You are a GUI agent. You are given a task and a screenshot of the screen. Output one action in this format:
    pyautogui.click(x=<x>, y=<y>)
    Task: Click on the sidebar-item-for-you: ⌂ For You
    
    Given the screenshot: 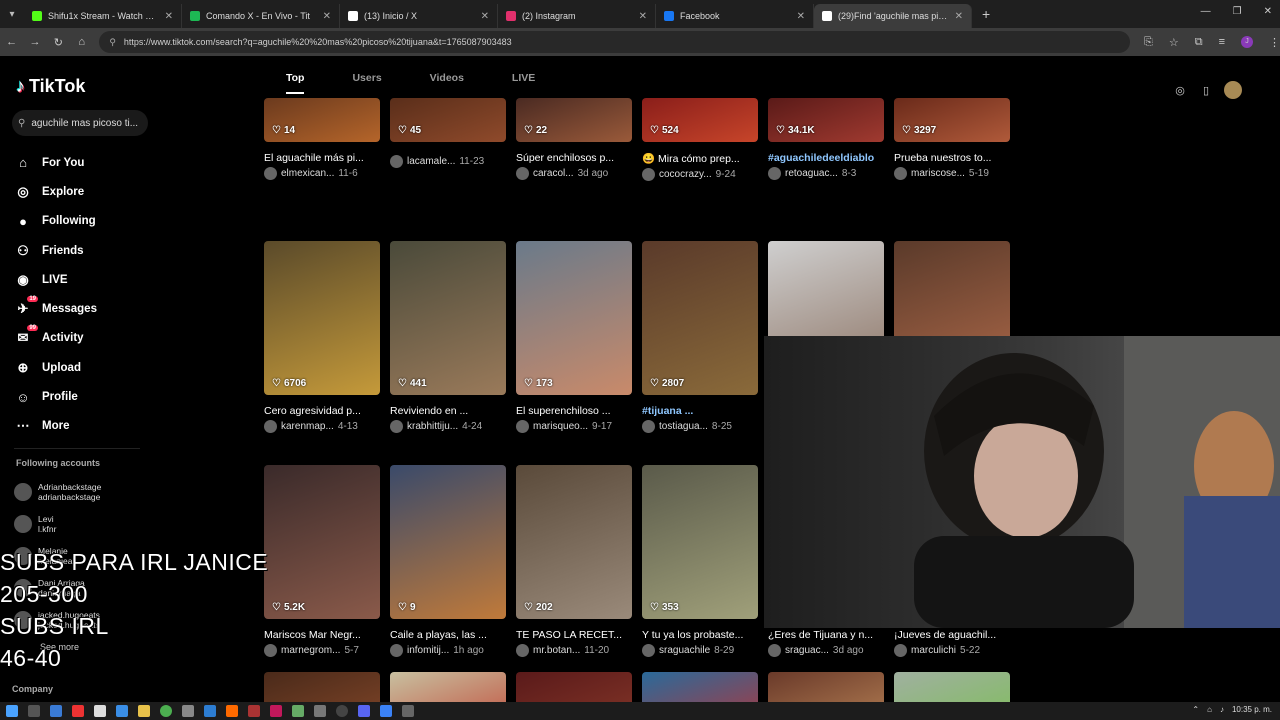 What is the action you would take?
    pyautogui.click(x=55, y=162)
    